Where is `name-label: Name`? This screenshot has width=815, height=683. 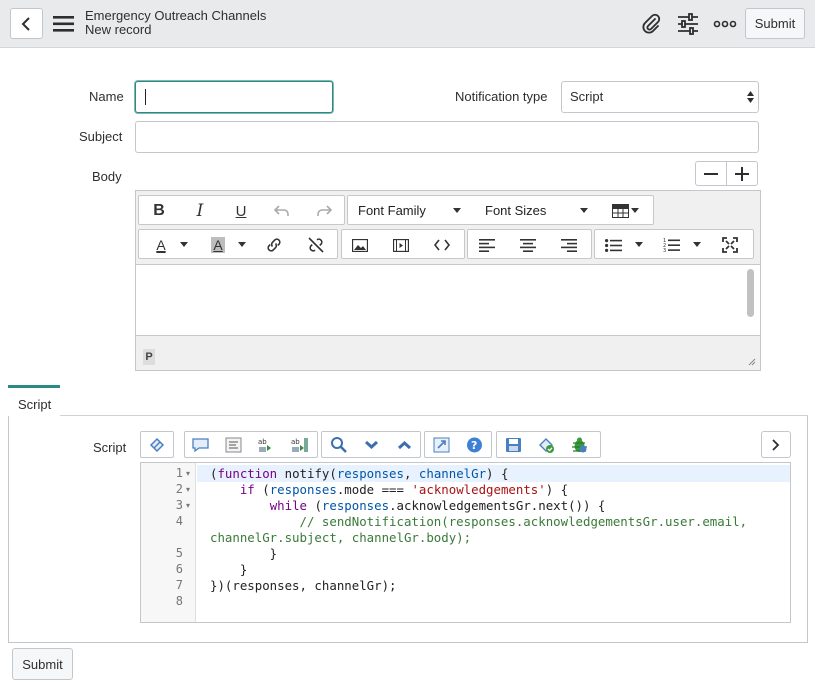 name-label: Name is located at coordinates (106, 96).